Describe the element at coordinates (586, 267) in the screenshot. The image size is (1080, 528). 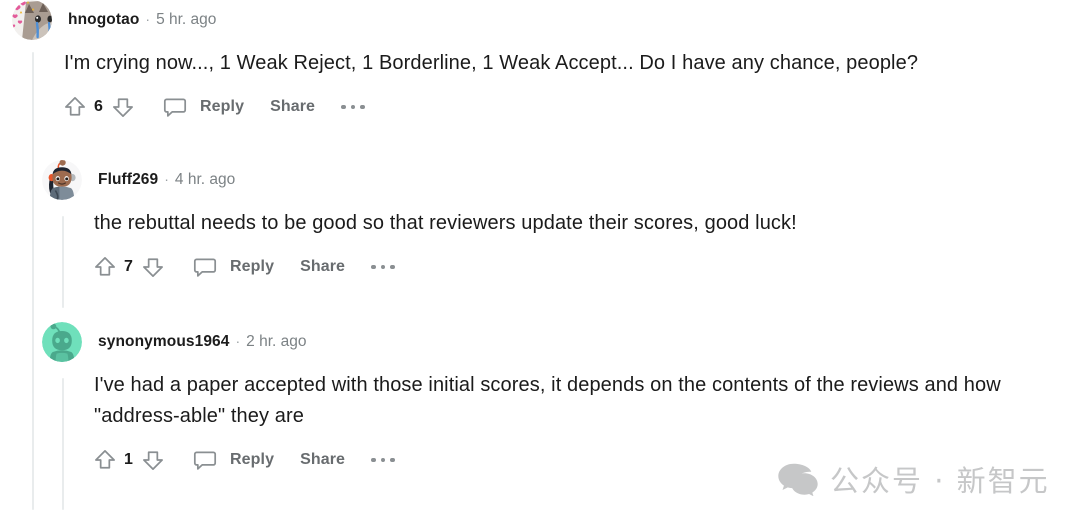
I see `comment-actions: 7 Reply Share` at that location.